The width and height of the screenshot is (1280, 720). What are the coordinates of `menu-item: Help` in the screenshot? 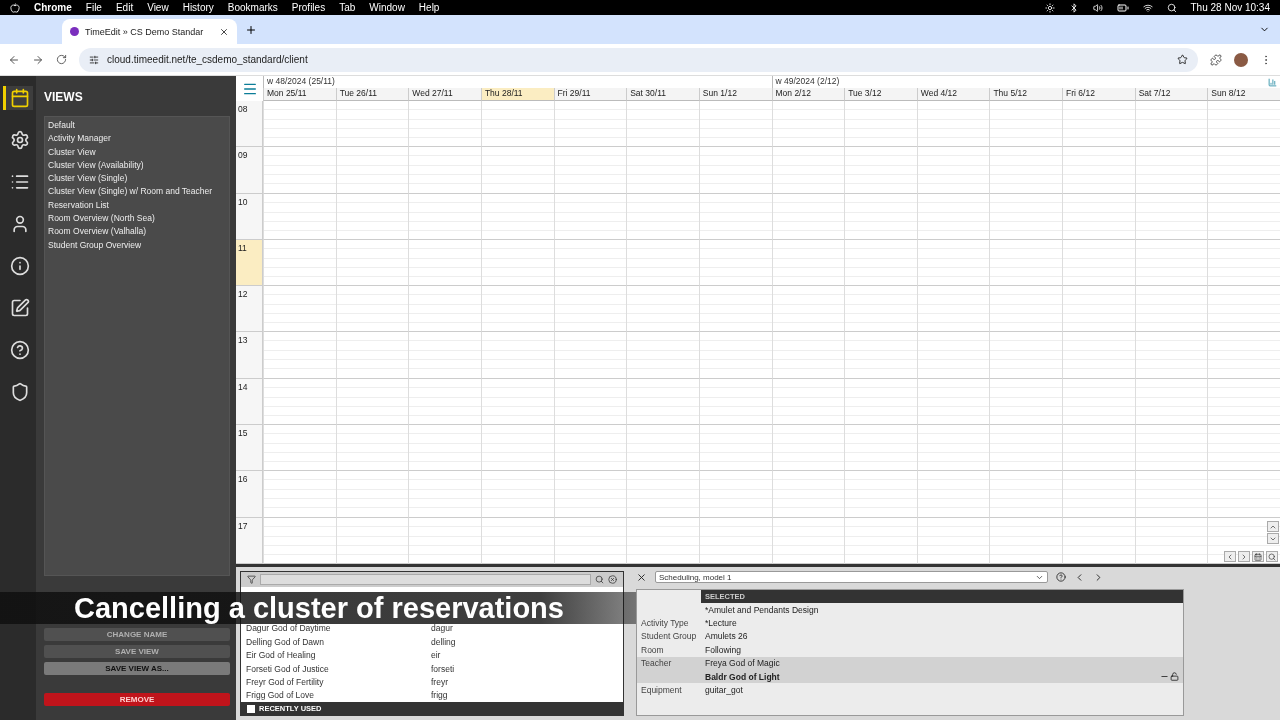 It's located at (429, 7).